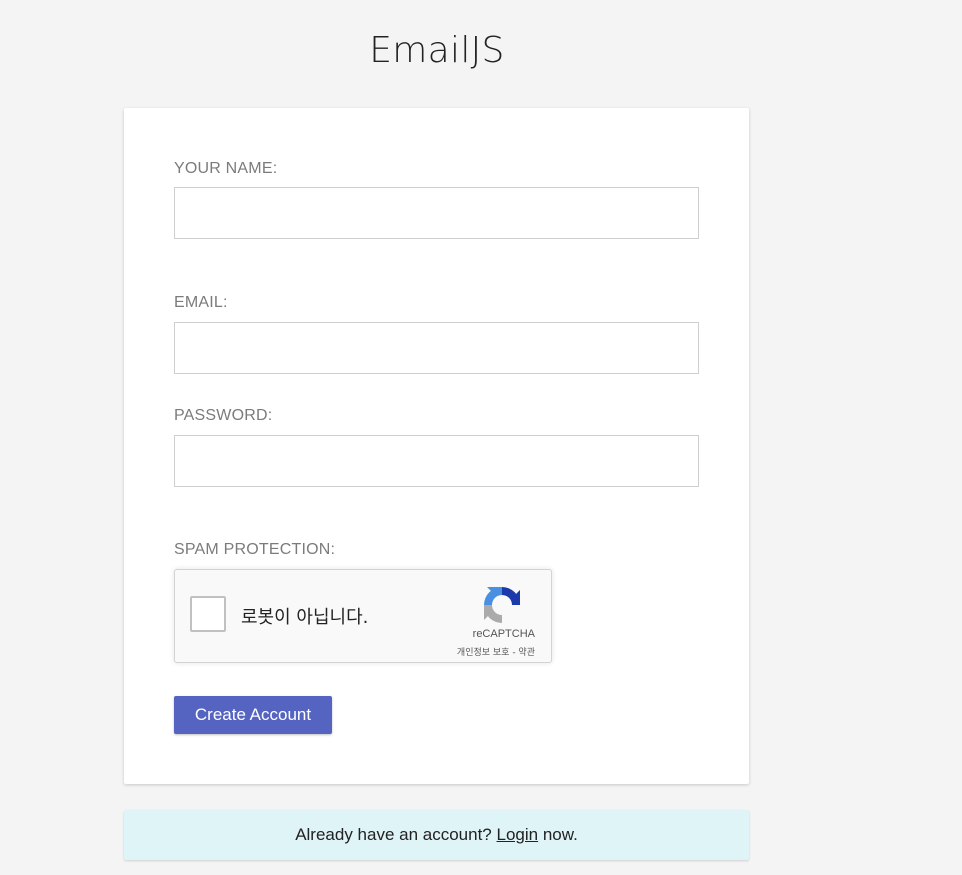 This screenshot has height=875, width=962. What do you see at coordinates (436, 213) in the screenshot?
I see `name-input` at bounding box center [436, 213].